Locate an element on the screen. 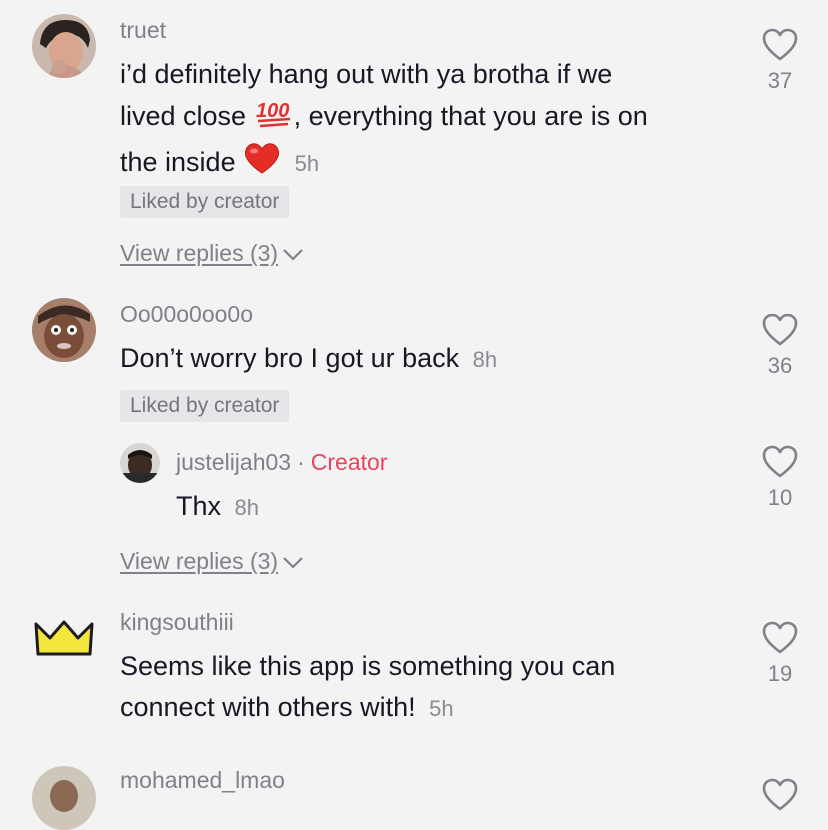 The height and width of the screenshot is (830, 828). like-count: 10 is located at coordinates (780, 497).